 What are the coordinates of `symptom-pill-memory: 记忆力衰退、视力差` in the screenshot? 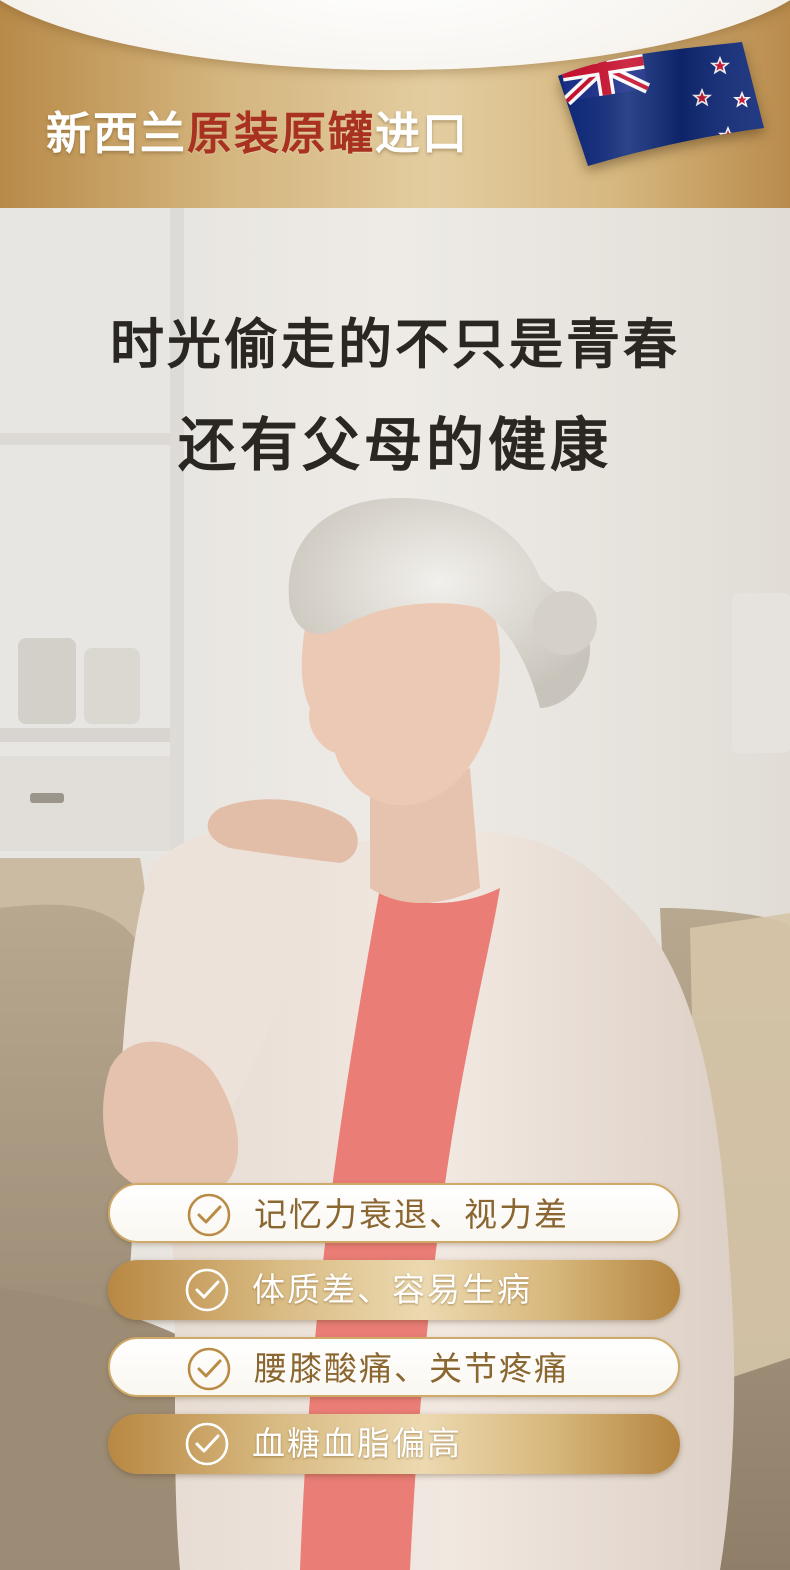 It's located at (394, 1213).